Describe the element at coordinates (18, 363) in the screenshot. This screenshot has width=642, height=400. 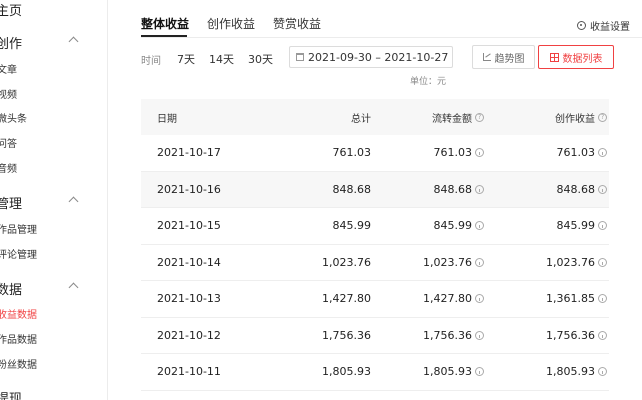
I see `sidebar-item-fans-data: 粉丝数据` at that location.